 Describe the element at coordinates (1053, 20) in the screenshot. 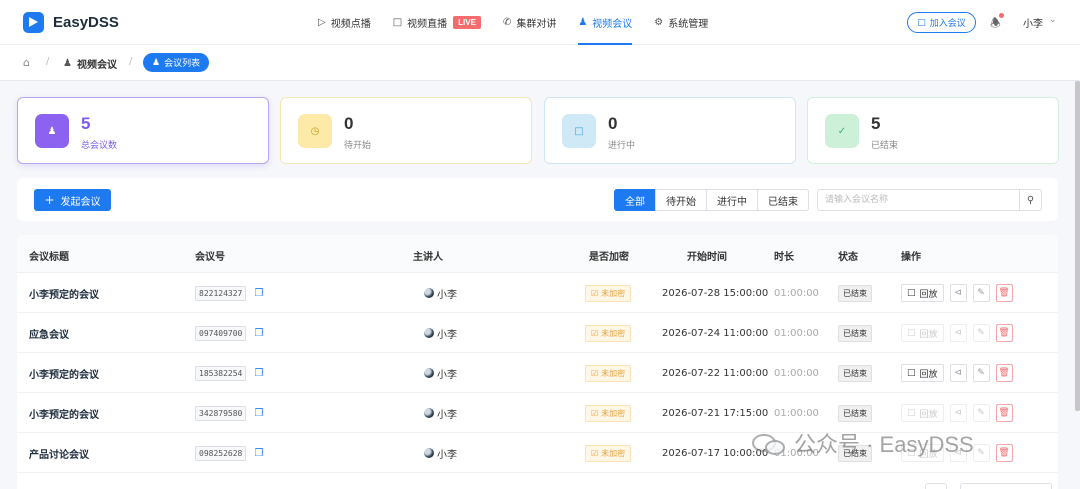

I see `chevron-down-icon: ⌄` at that location.